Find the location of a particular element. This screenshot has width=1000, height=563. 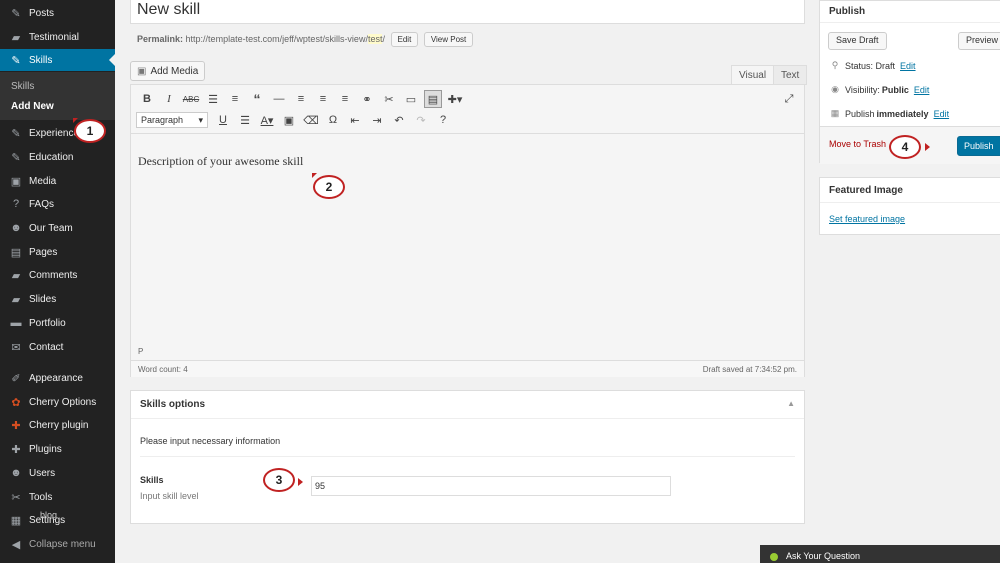

add-media-button: ▣ Add Media is located at coordinates (168, 71).